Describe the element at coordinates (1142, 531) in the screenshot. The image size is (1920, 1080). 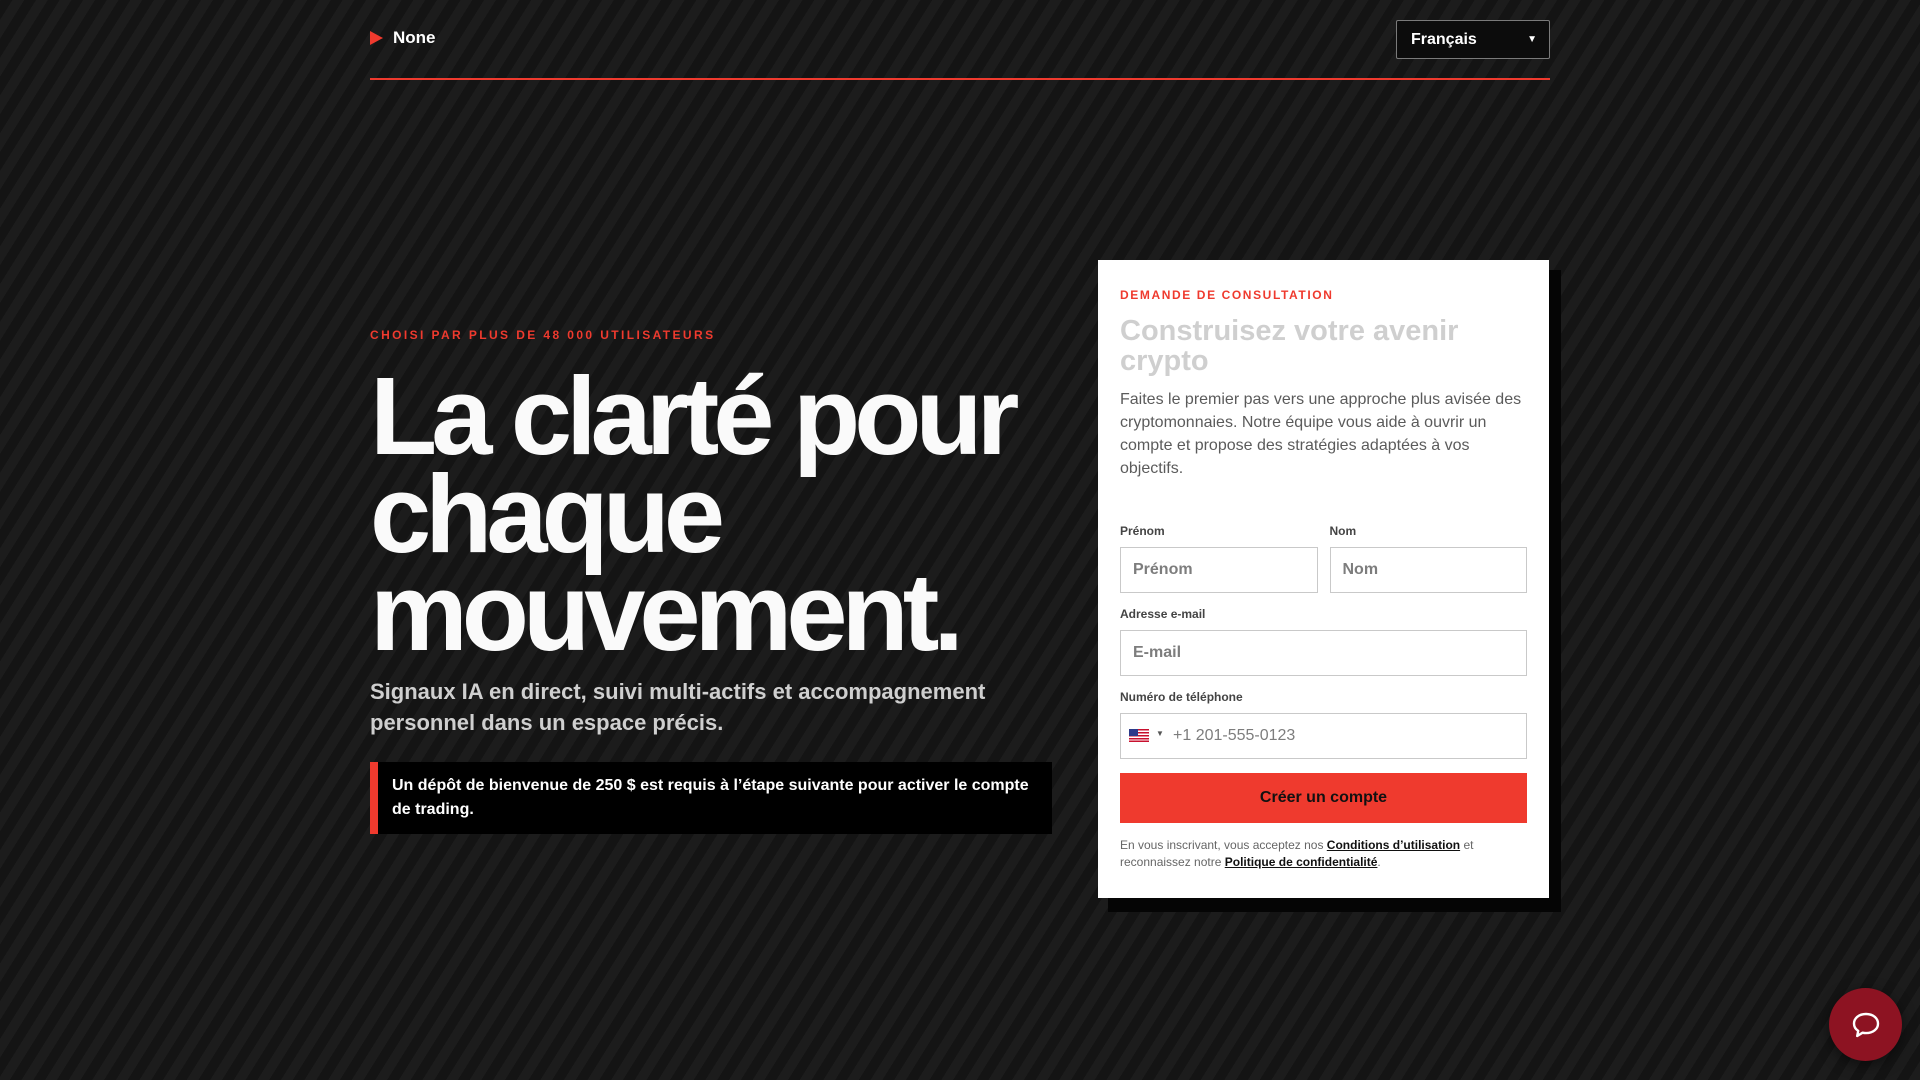
I see `first-name-label: Prénom` at that location.